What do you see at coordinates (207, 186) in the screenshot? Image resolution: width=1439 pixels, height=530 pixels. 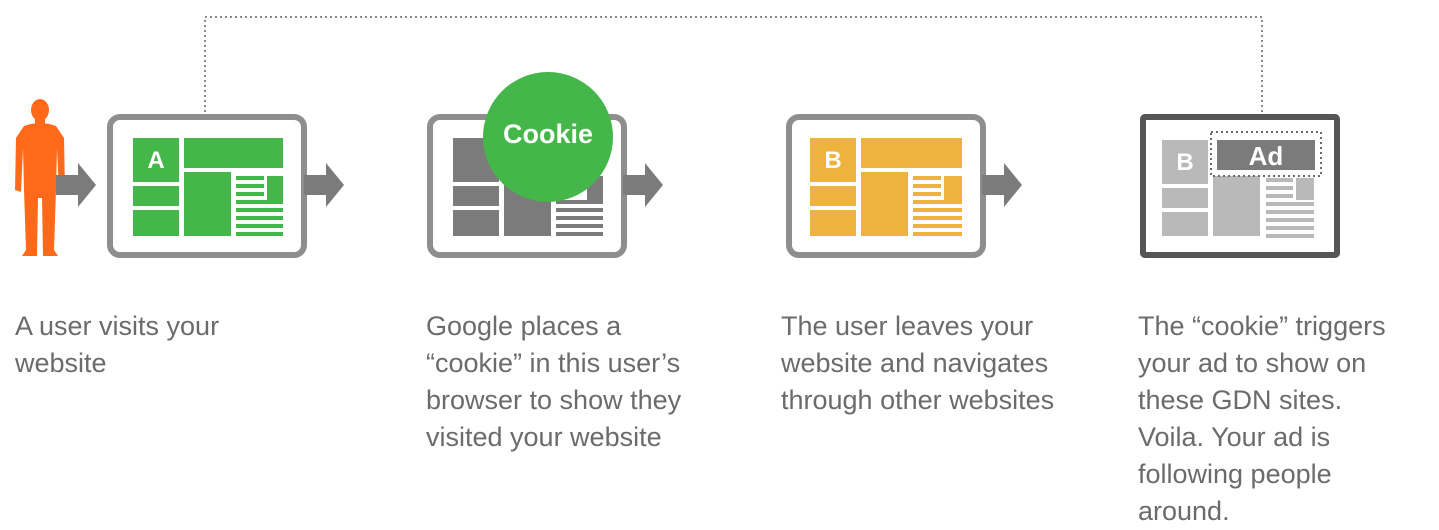 I see `website-a-screen` at bounding box center [207, 186].